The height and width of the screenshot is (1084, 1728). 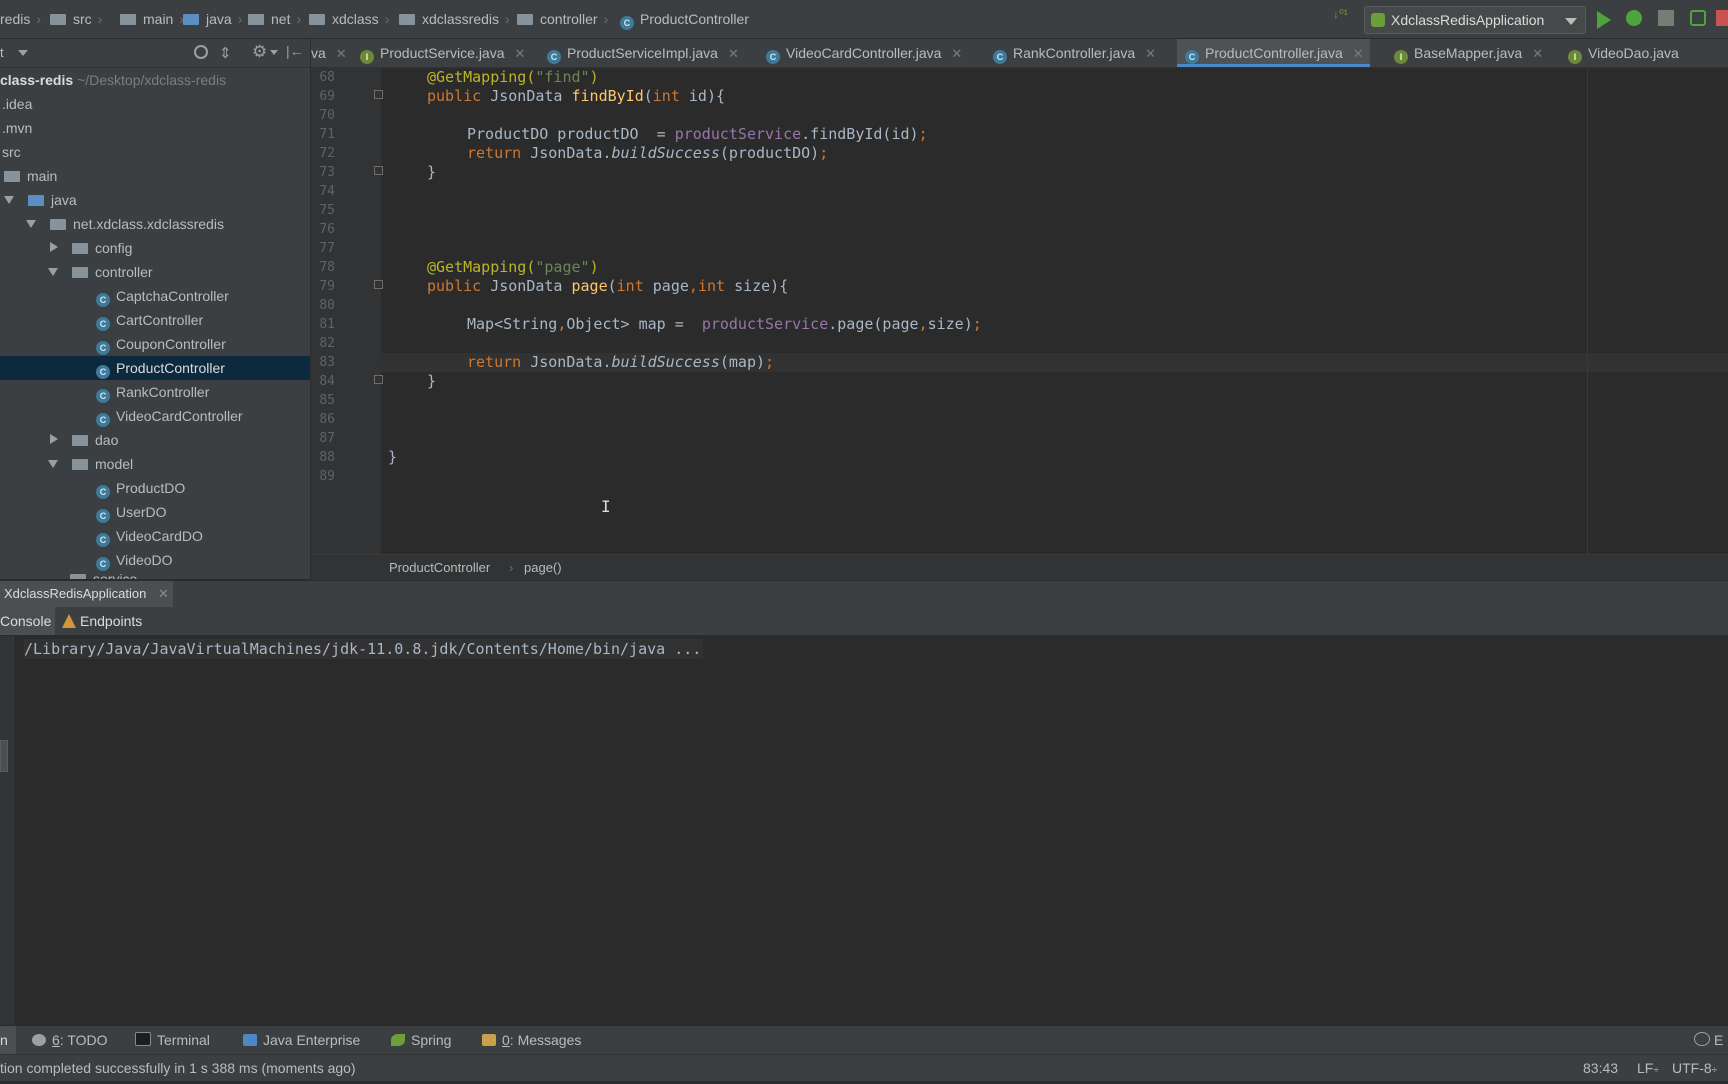 I want to click on tab-endpoints: Endpoints, so click(x=102, y=621).